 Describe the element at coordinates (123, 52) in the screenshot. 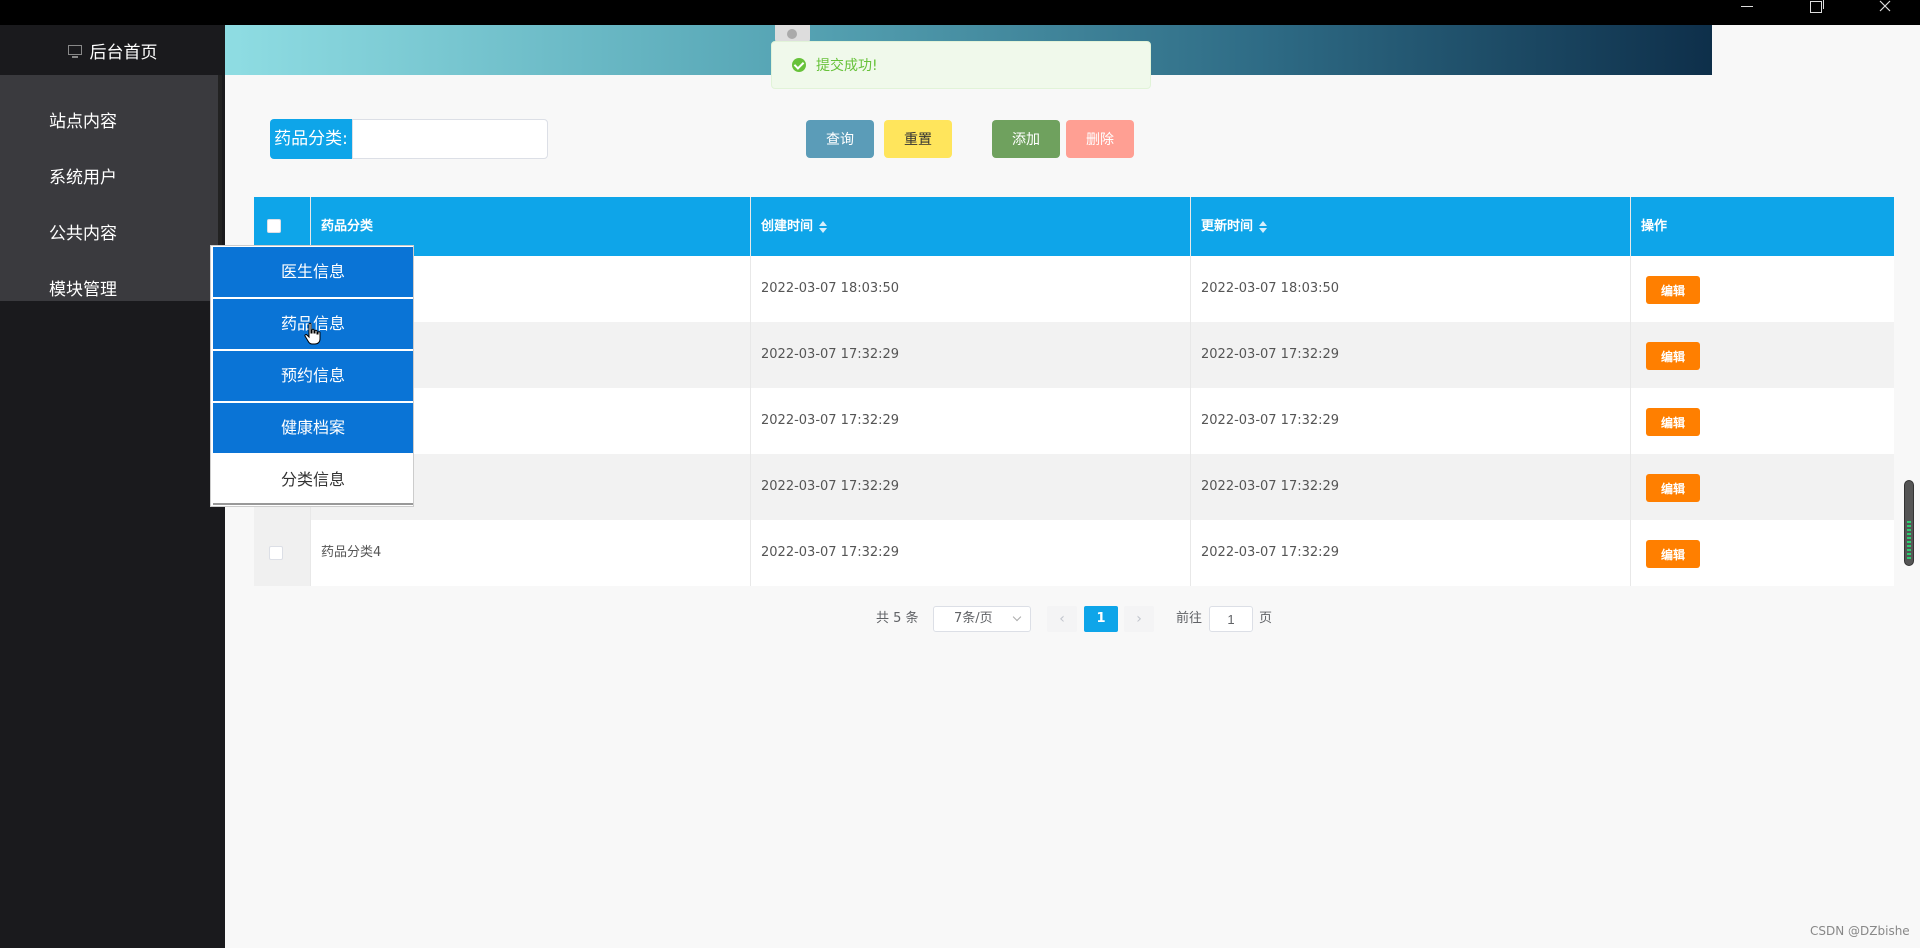

I see `sidebar-home-label: 后台首页` at that location.